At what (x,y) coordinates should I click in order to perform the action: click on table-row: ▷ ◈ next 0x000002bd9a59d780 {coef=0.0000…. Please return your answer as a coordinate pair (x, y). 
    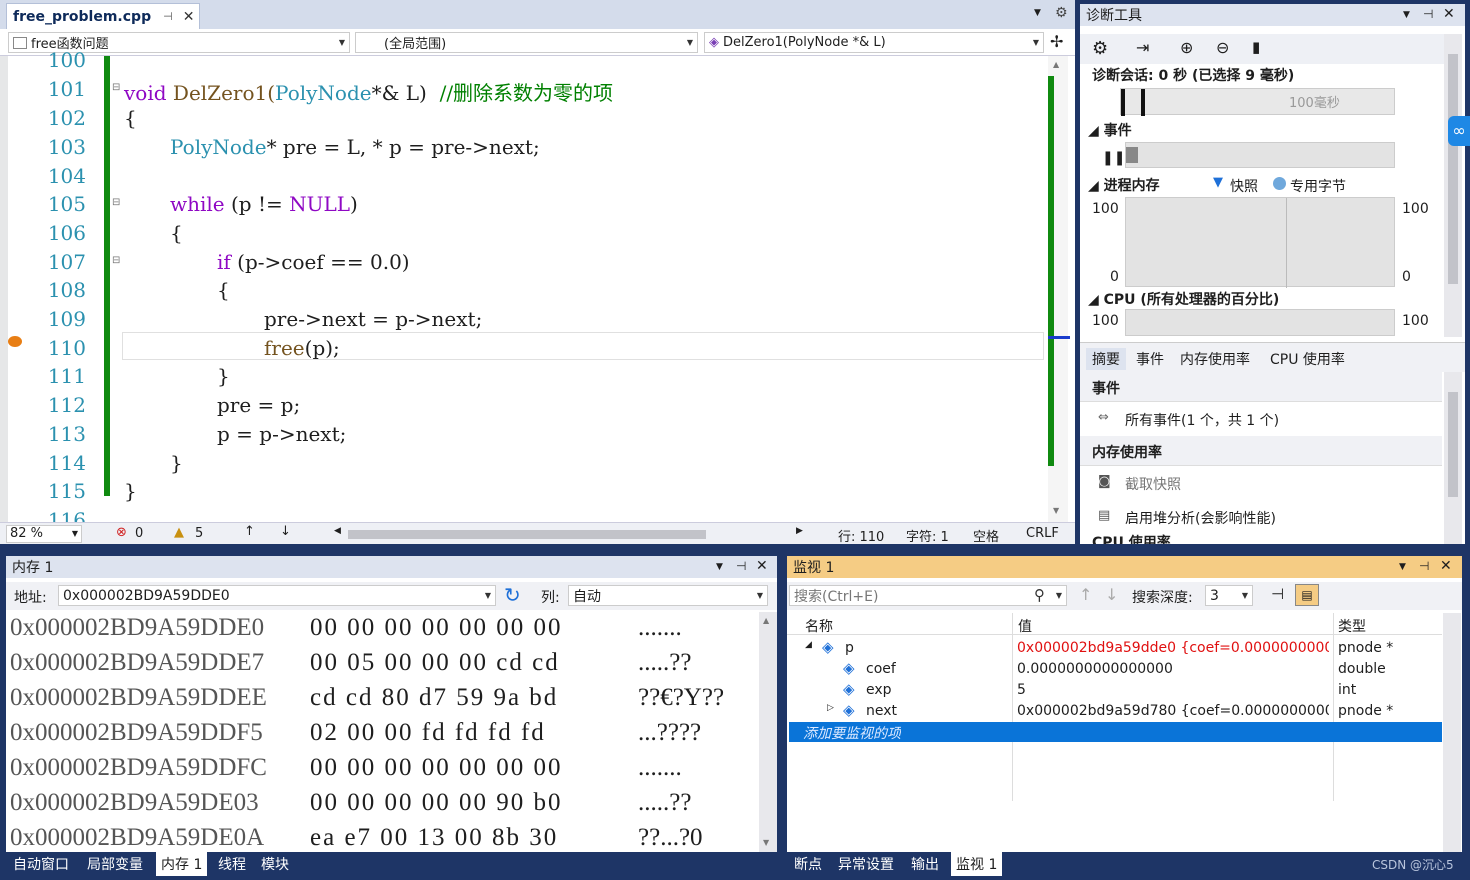
    Looking at the image, I should click on (1114, 711).